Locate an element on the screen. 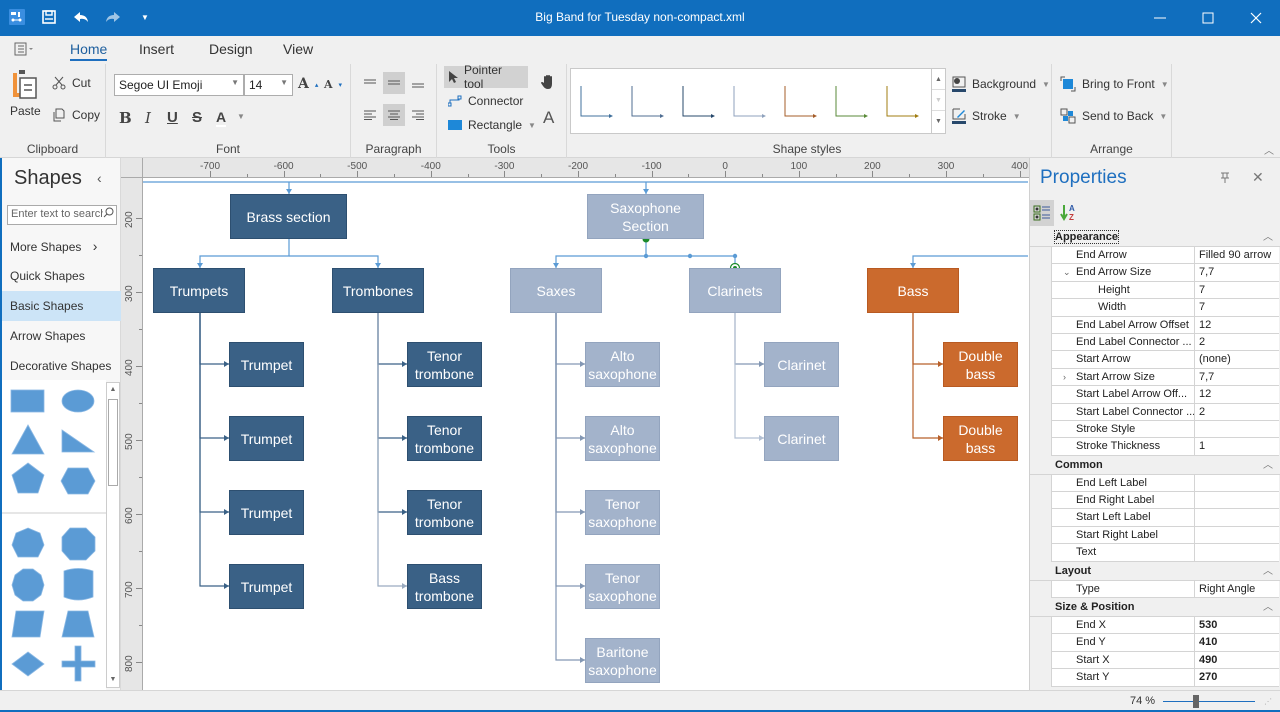 The image size is (1280, 712). property-row: Width 7 is located at coordinates (1155, 308).